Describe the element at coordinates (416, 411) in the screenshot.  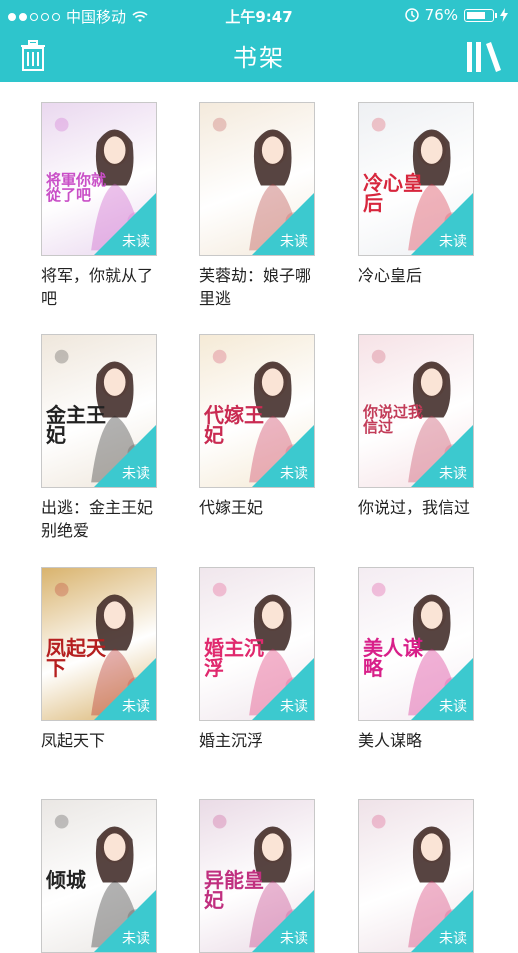
I see `book-cover: 你说过我信过 未读` at that location.